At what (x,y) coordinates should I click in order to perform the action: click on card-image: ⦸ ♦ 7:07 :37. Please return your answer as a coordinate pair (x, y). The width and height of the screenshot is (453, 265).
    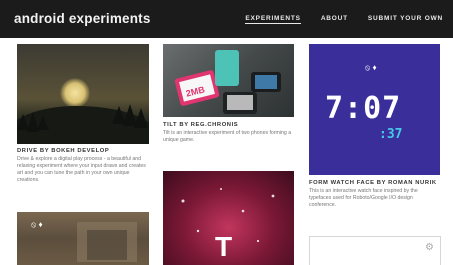
    Looking at the image, I should click on (374, 109).